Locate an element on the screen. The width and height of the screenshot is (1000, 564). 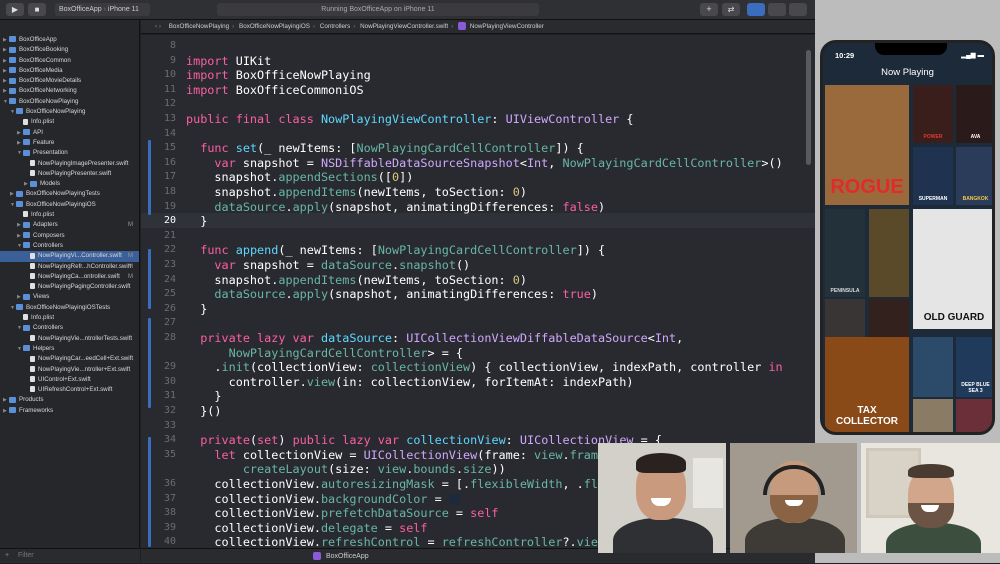
navigator-item: ▶ BoxOfficeBooking is located at coordinates (69, 50).